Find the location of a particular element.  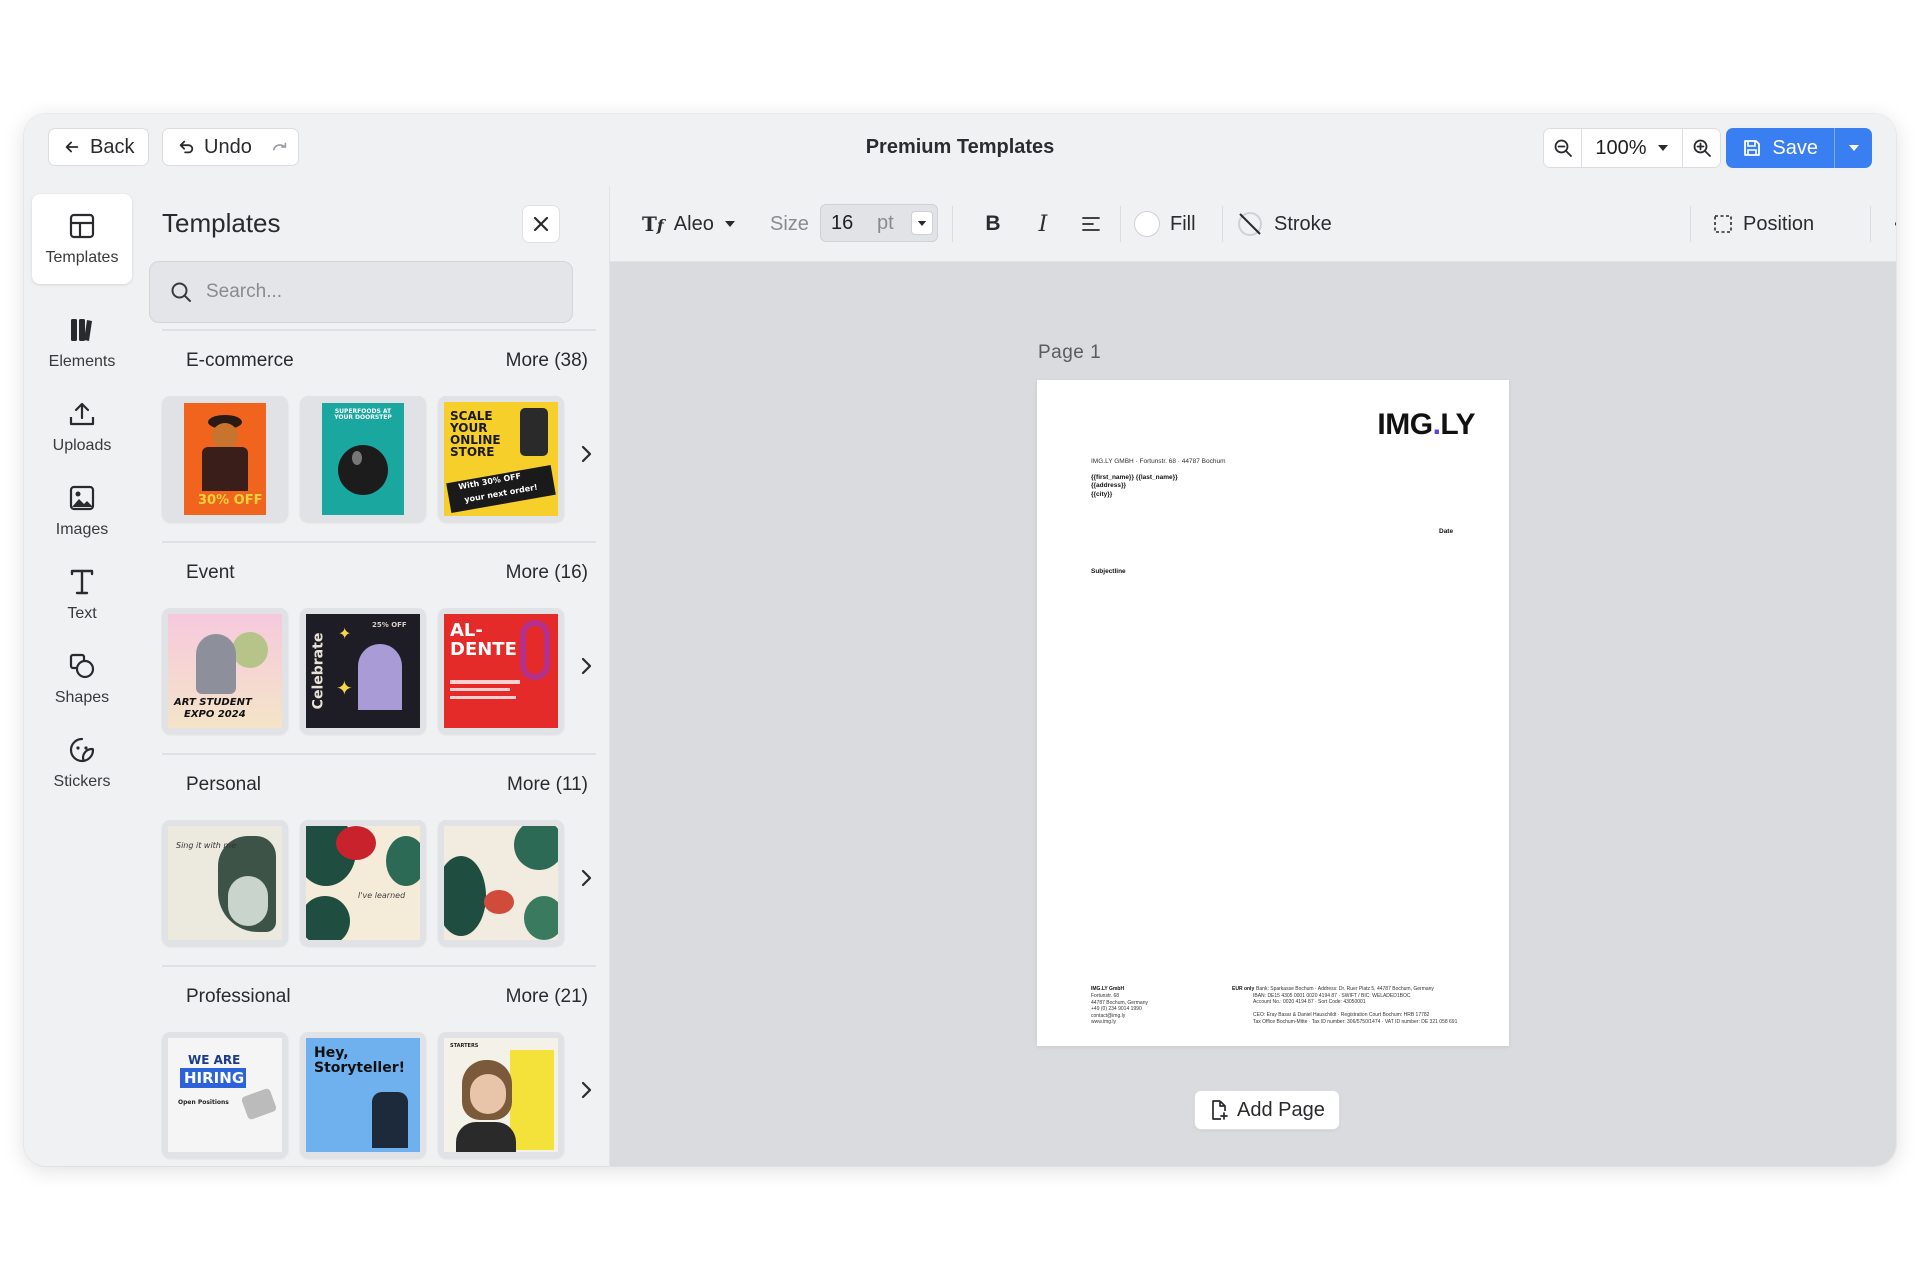

search-input is located at coordinates (376, 292).